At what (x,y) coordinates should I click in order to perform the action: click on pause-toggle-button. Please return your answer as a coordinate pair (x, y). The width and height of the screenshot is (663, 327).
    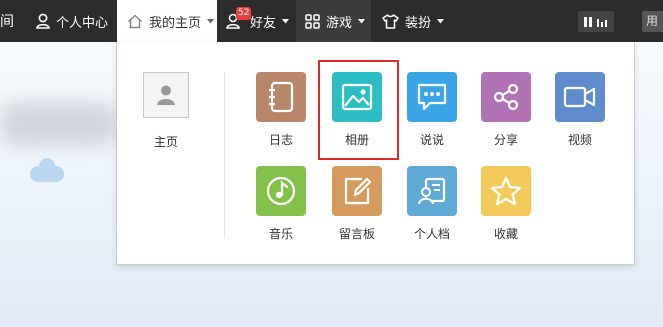
    Looking at the image, I should click on (596, 21).